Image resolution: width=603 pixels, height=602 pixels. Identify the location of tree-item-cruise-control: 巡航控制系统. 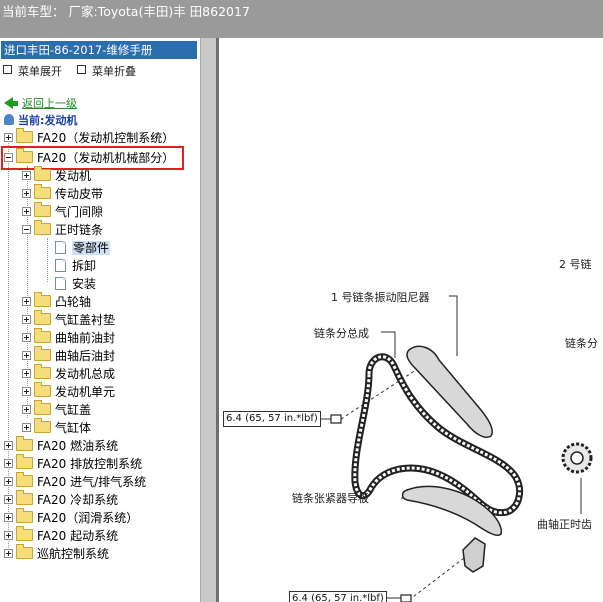
(56, 553).